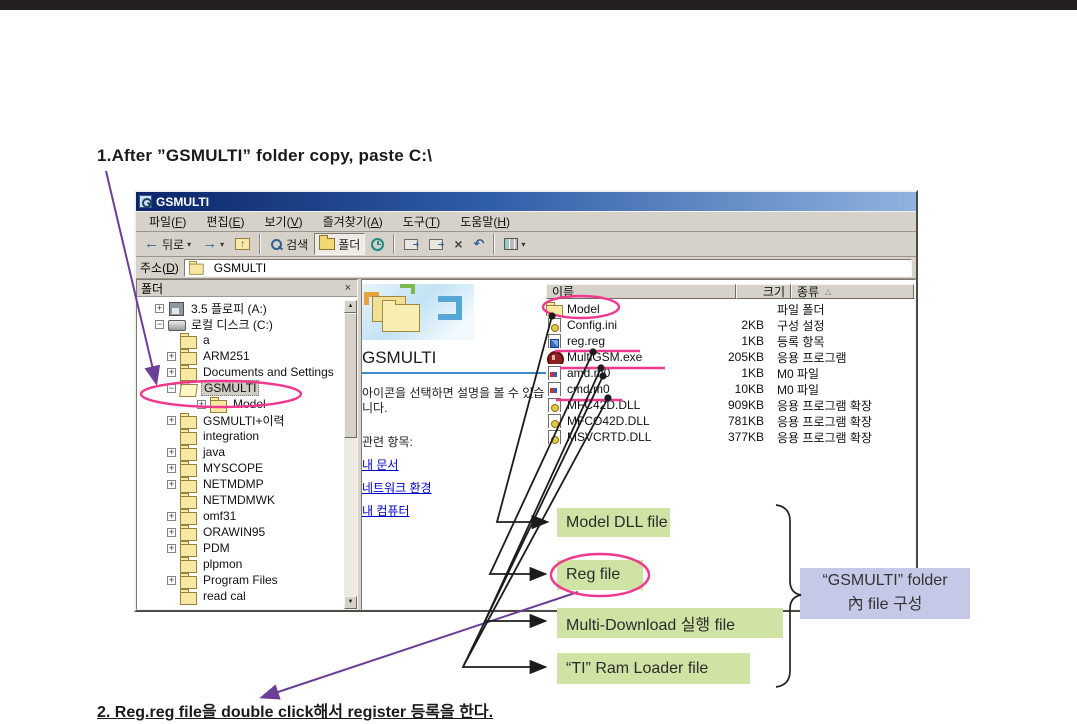  What do you see at coordinates (297, 244) in the screenshot?
I see `toolbar-button-label: 검색` at bounding box center [297, 244].